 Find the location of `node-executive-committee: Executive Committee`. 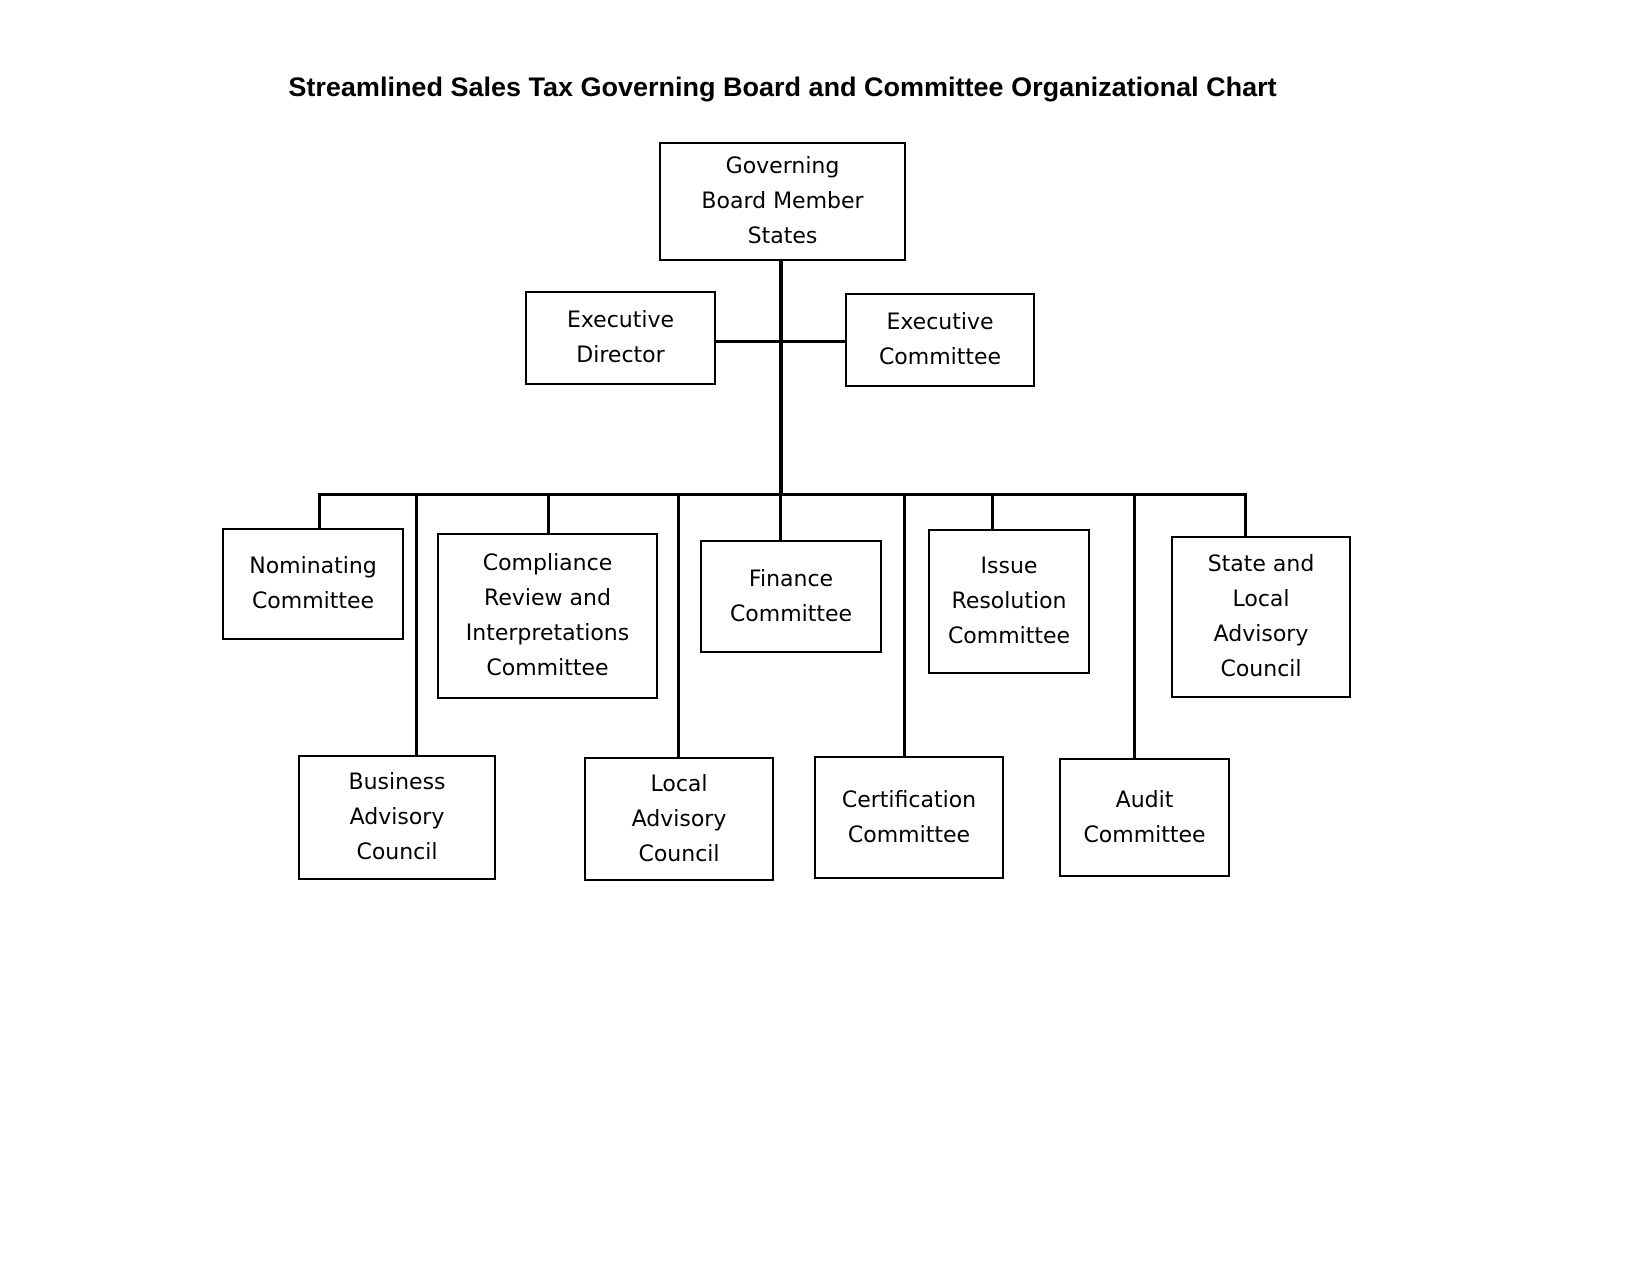

node-executive-committee: Executive Committee is located at coordinates (940, 340).